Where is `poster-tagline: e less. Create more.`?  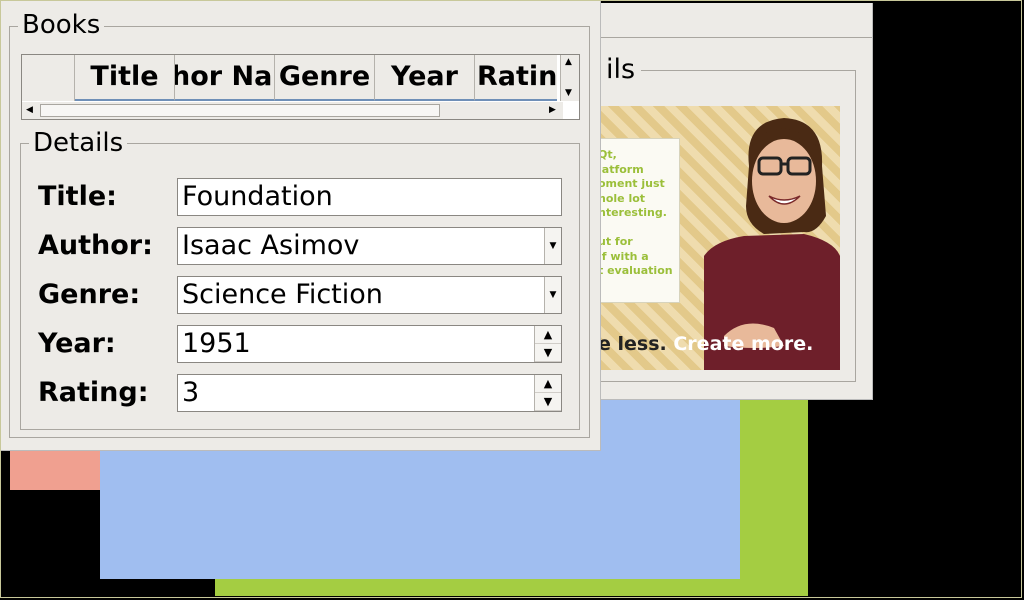
poster-tagline: e less. Create more. is located at coordinates (706, 344).